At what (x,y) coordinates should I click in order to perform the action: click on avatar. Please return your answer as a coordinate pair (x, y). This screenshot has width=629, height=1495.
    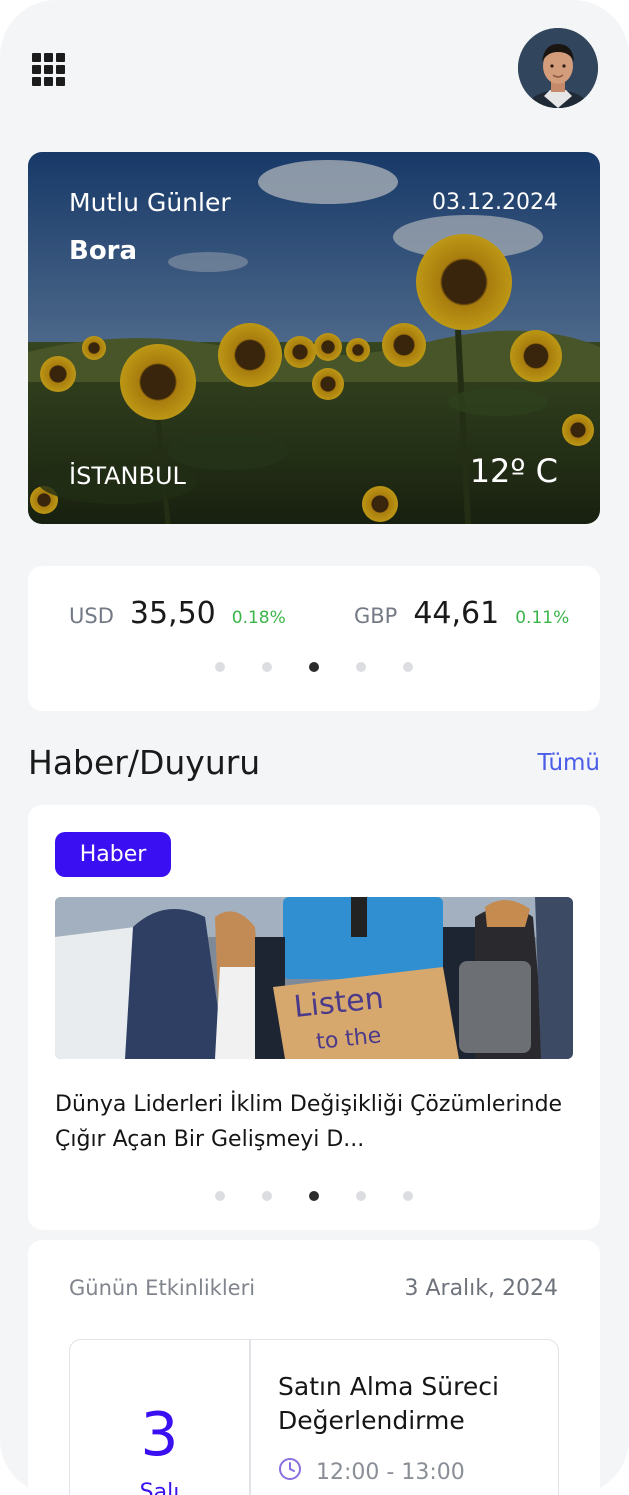
    Looking at the image, I should click on (558, 68).